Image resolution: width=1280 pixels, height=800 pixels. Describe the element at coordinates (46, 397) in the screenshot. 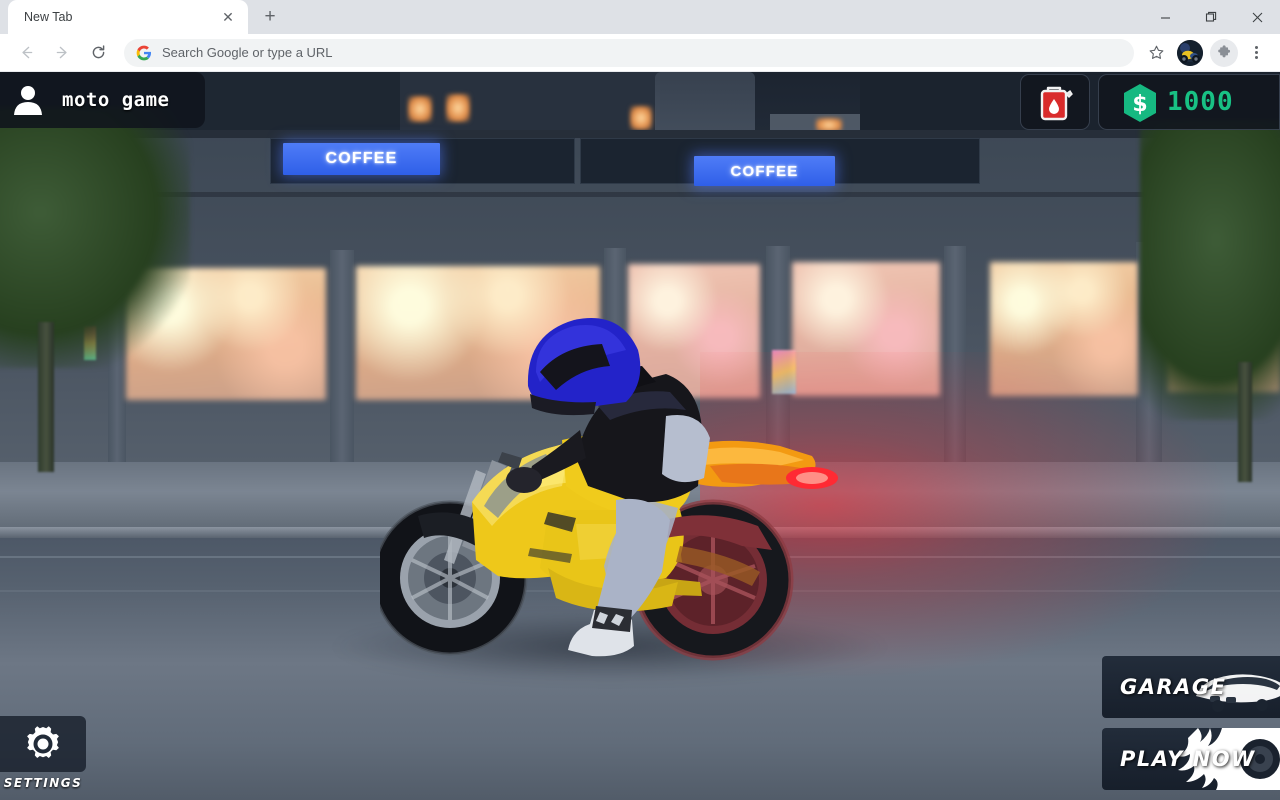

I see `tree-trunk-left` at that location.